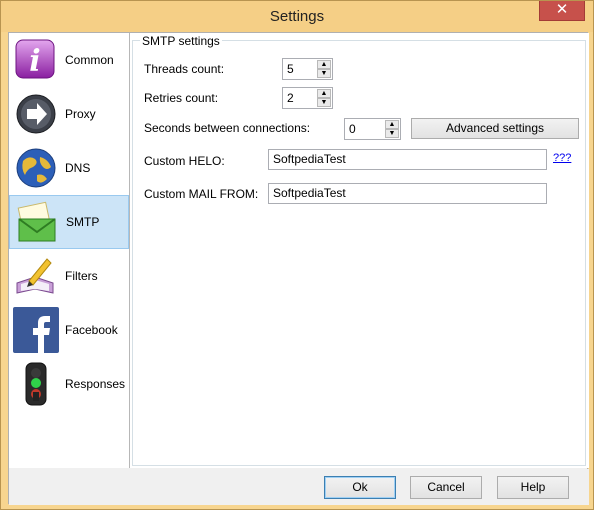 Image resolution: width=594 pixels, height=510 pixels. I want to click on title-bar: Settings ✕, so click(297, 16).